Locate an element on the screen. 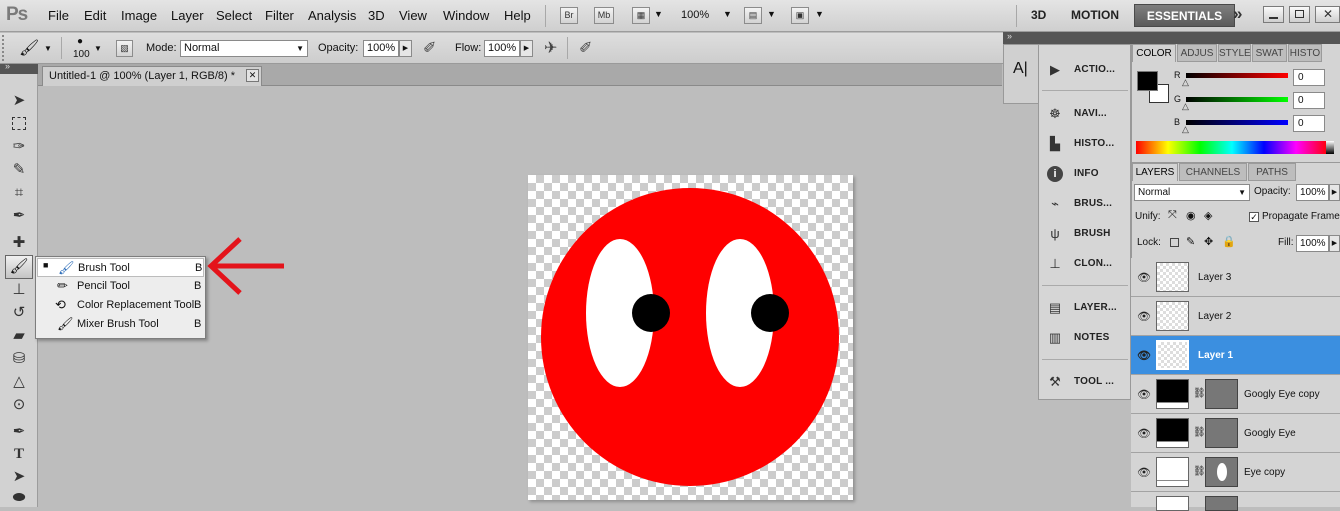  marquee-tool-icon is located at coordinates (19, 124).